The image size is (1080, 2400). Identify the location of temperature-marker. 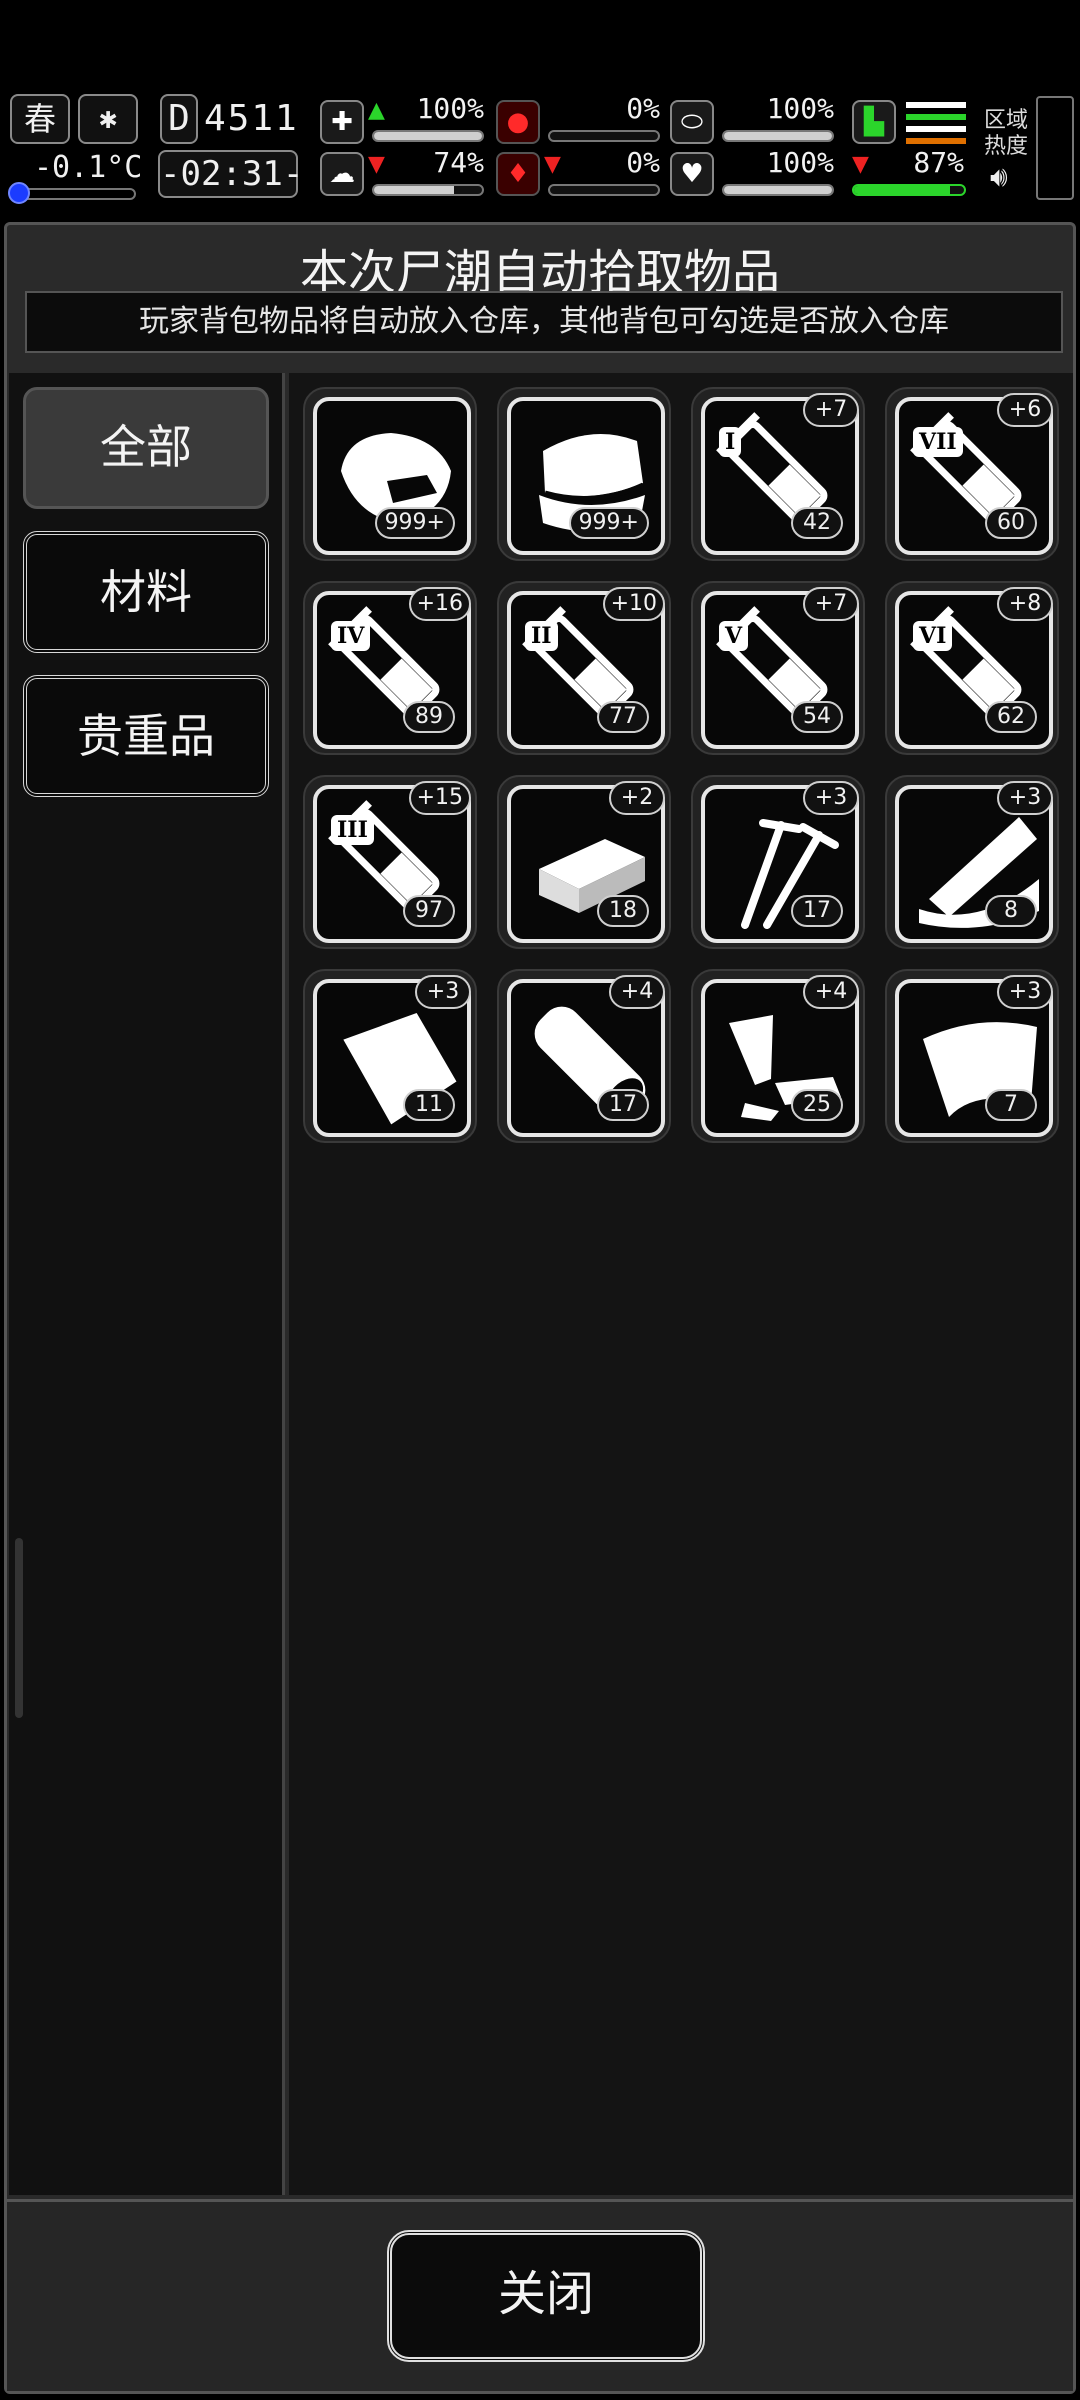
(19, 193).